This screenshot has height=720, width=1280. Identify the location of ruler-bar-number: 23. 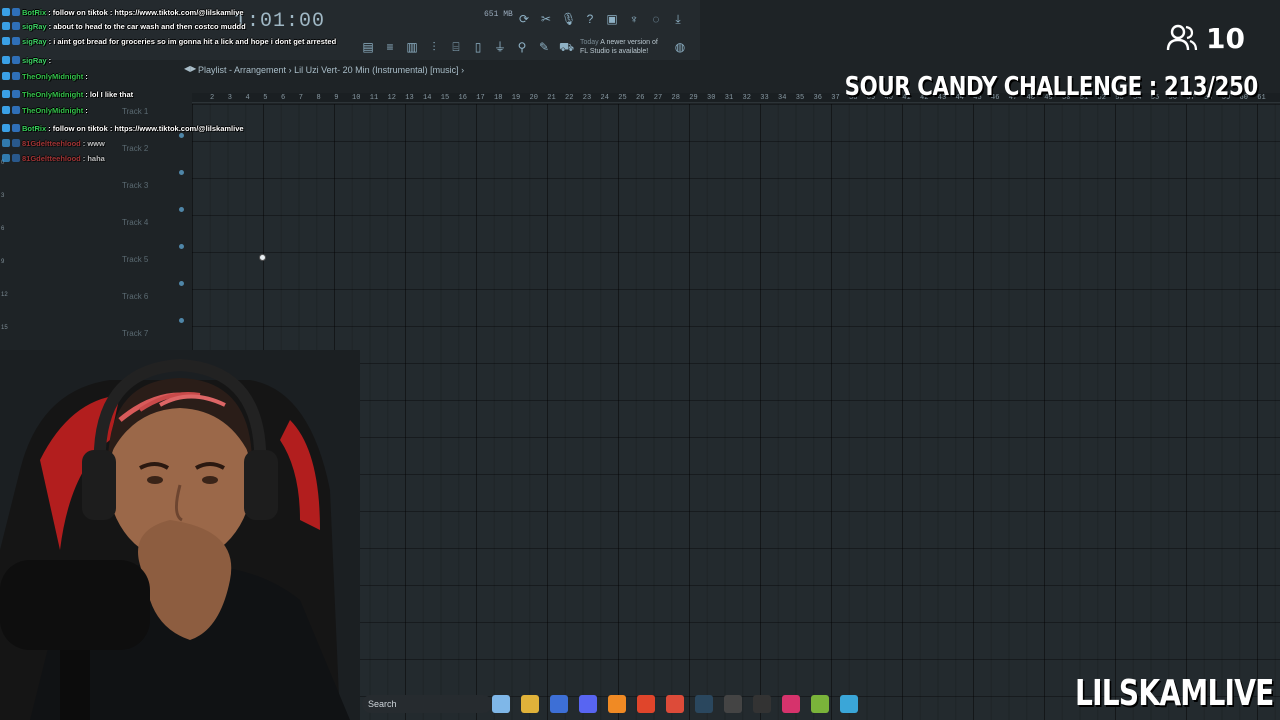
(587, 98).